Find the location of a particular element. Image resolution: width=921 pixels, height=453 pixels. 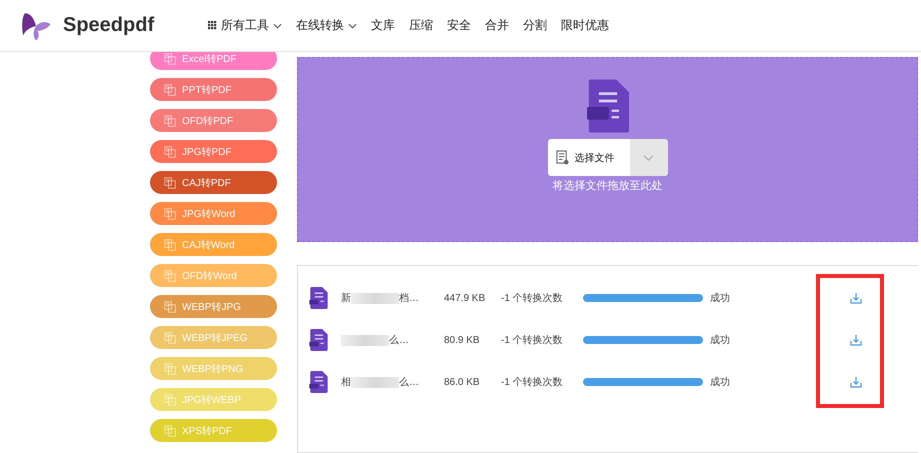

file-name: 新 is located at coordinates (346, 298).